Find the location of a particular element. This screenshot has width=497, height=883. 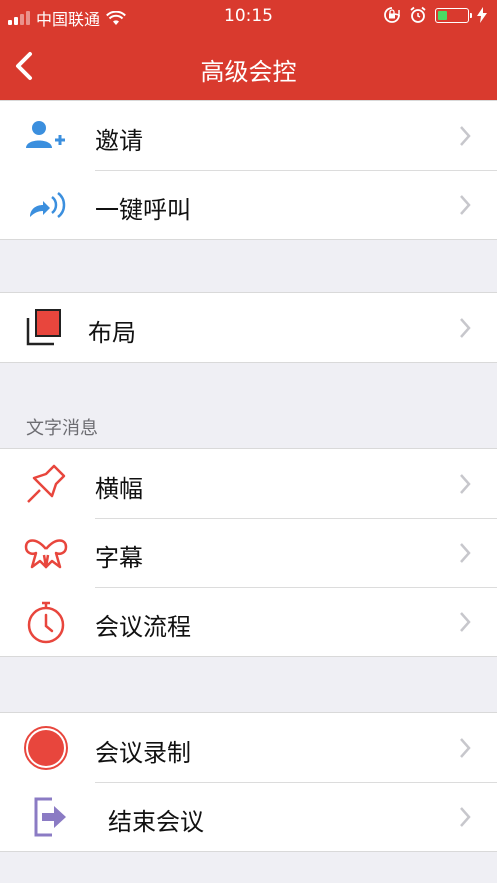

alarm-icon is located at coordinates (418, 14).